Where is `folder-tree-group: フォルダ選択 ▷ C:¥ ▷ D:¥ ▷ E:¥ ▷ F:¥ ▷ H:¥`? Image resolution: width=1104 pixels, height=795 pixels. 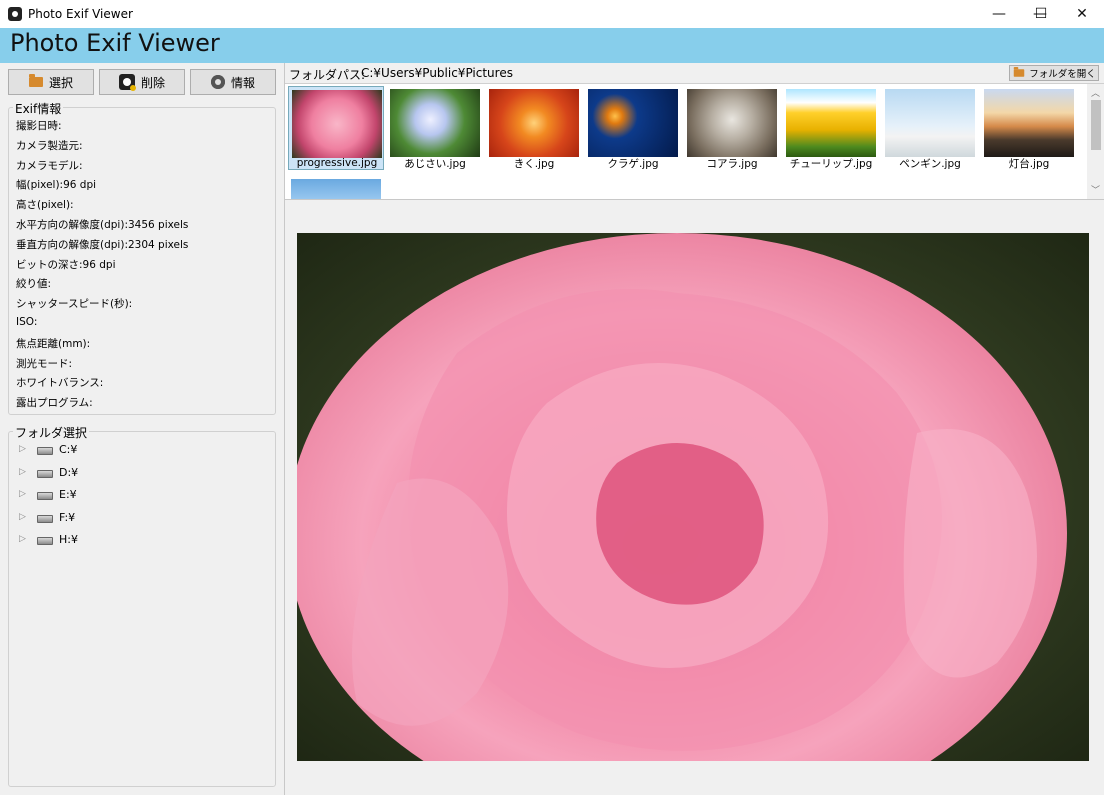
folder-tree-group: フォルダ選択 ▷ C:¥ ▷ D:¥ ▷ E:¥ ▷ F:¥ ▷ H:¥ is located at coordinates (142, 605).